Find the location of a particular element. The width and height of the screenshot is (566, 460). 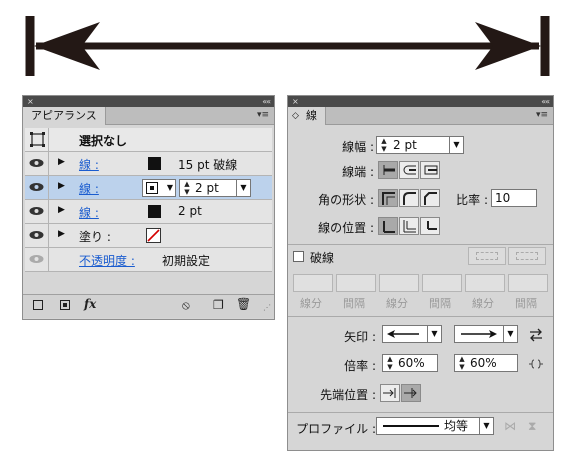

align-inside-icon is located at coordinates (409, 226).